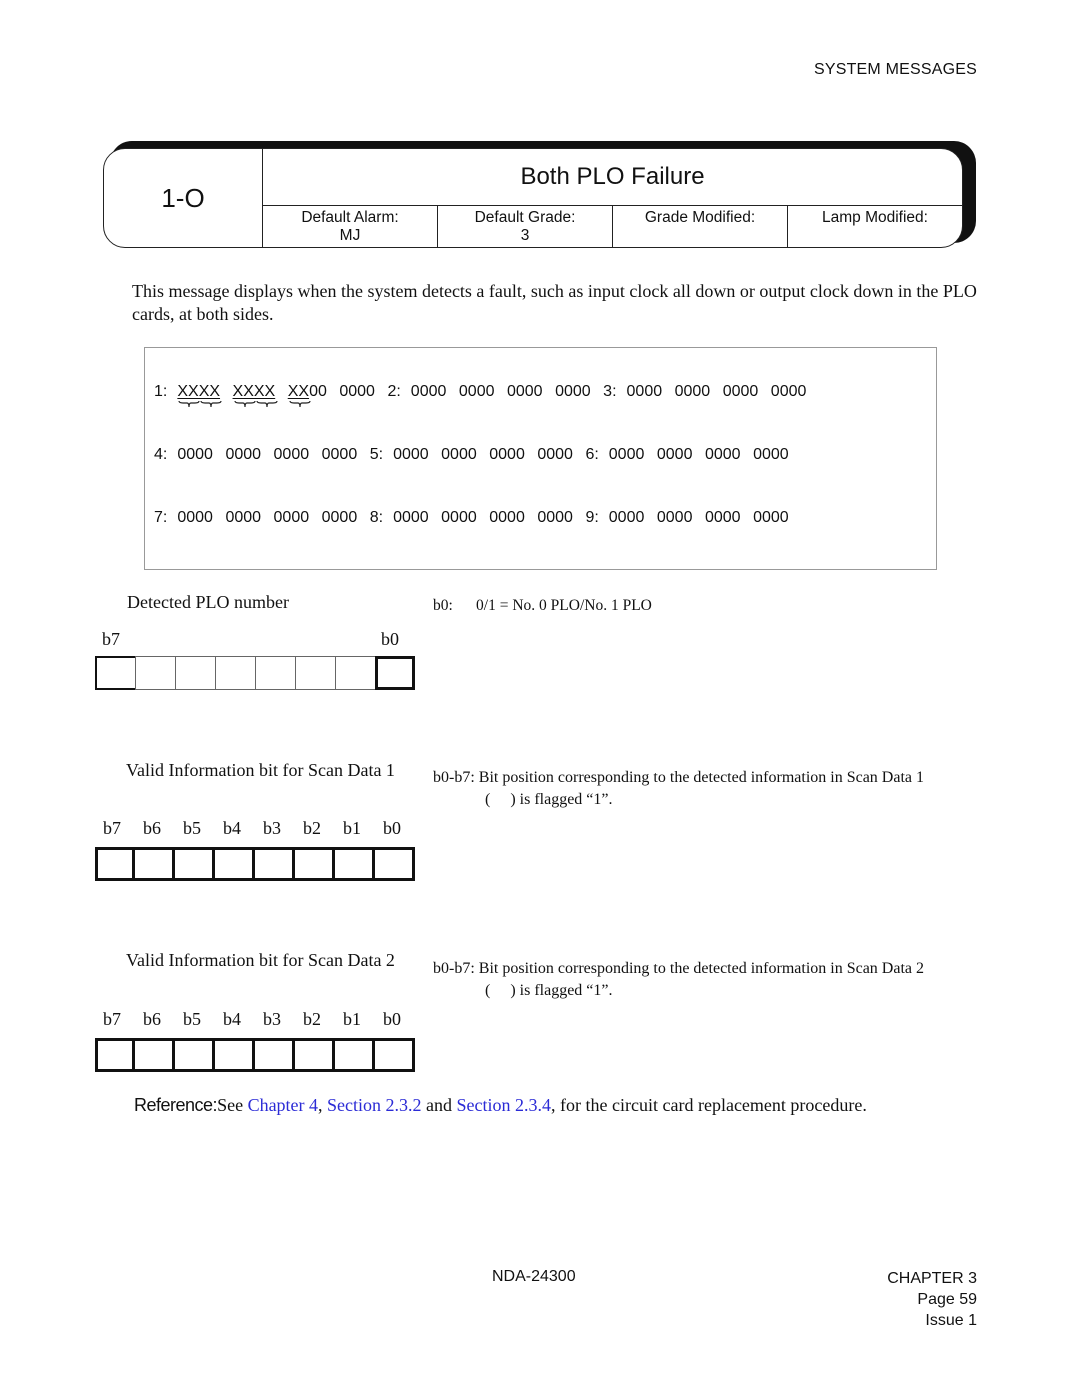 This screenshot has width=1080, height=1397. I want to click on scan-word-label: 4:, so click(161, 454).